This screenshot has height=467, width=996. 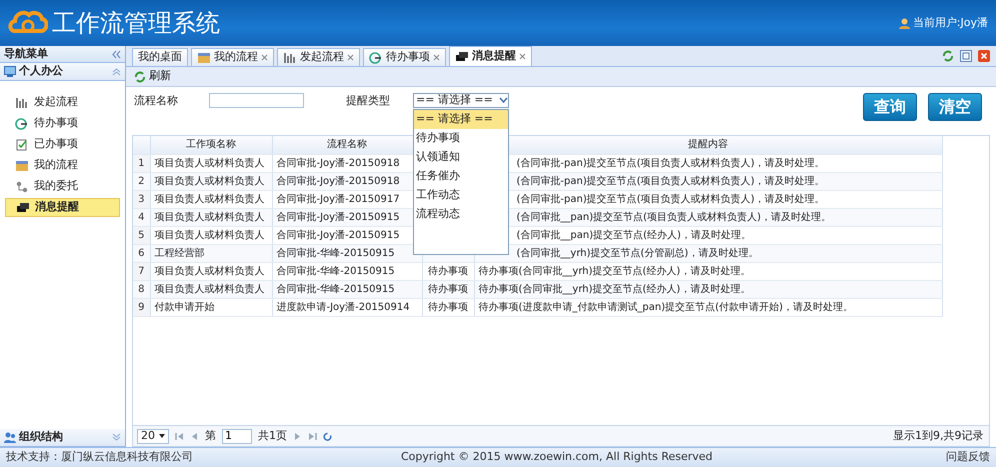 What do you see at coordinates (708, 307) in the screenshot?
I see `table-cell: 待办事项(进度款申请_付款申请测试_pan)提交至节点(付款申请开始)，请及时处理。` at bounding box center [708, 307].